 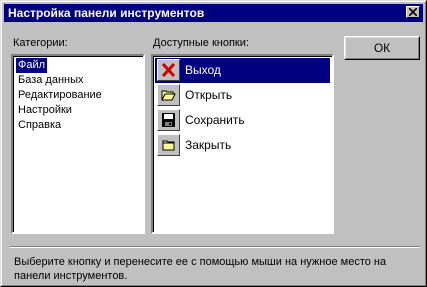 What do you see at coordinates (242, 70) in the screenshot?
I see `button-item-exit: Выход` at bounding box center [242, 70].